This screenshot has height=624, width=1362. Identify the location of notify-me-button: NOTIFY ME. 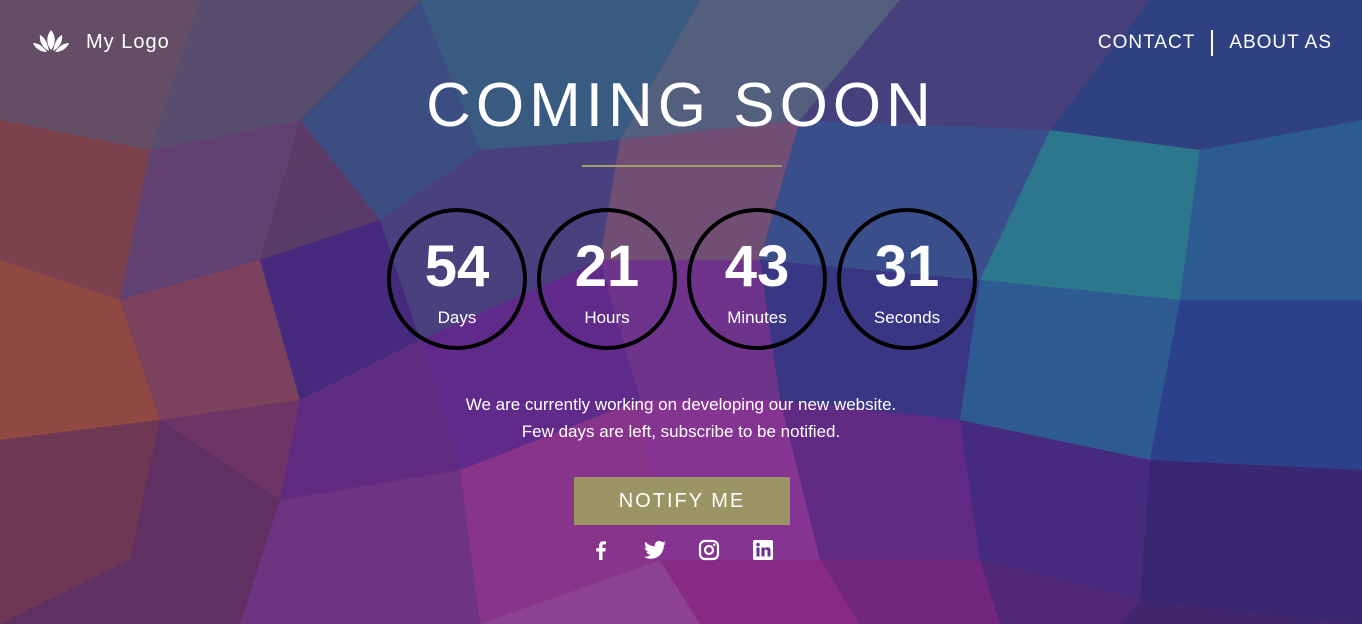
(682, 501).